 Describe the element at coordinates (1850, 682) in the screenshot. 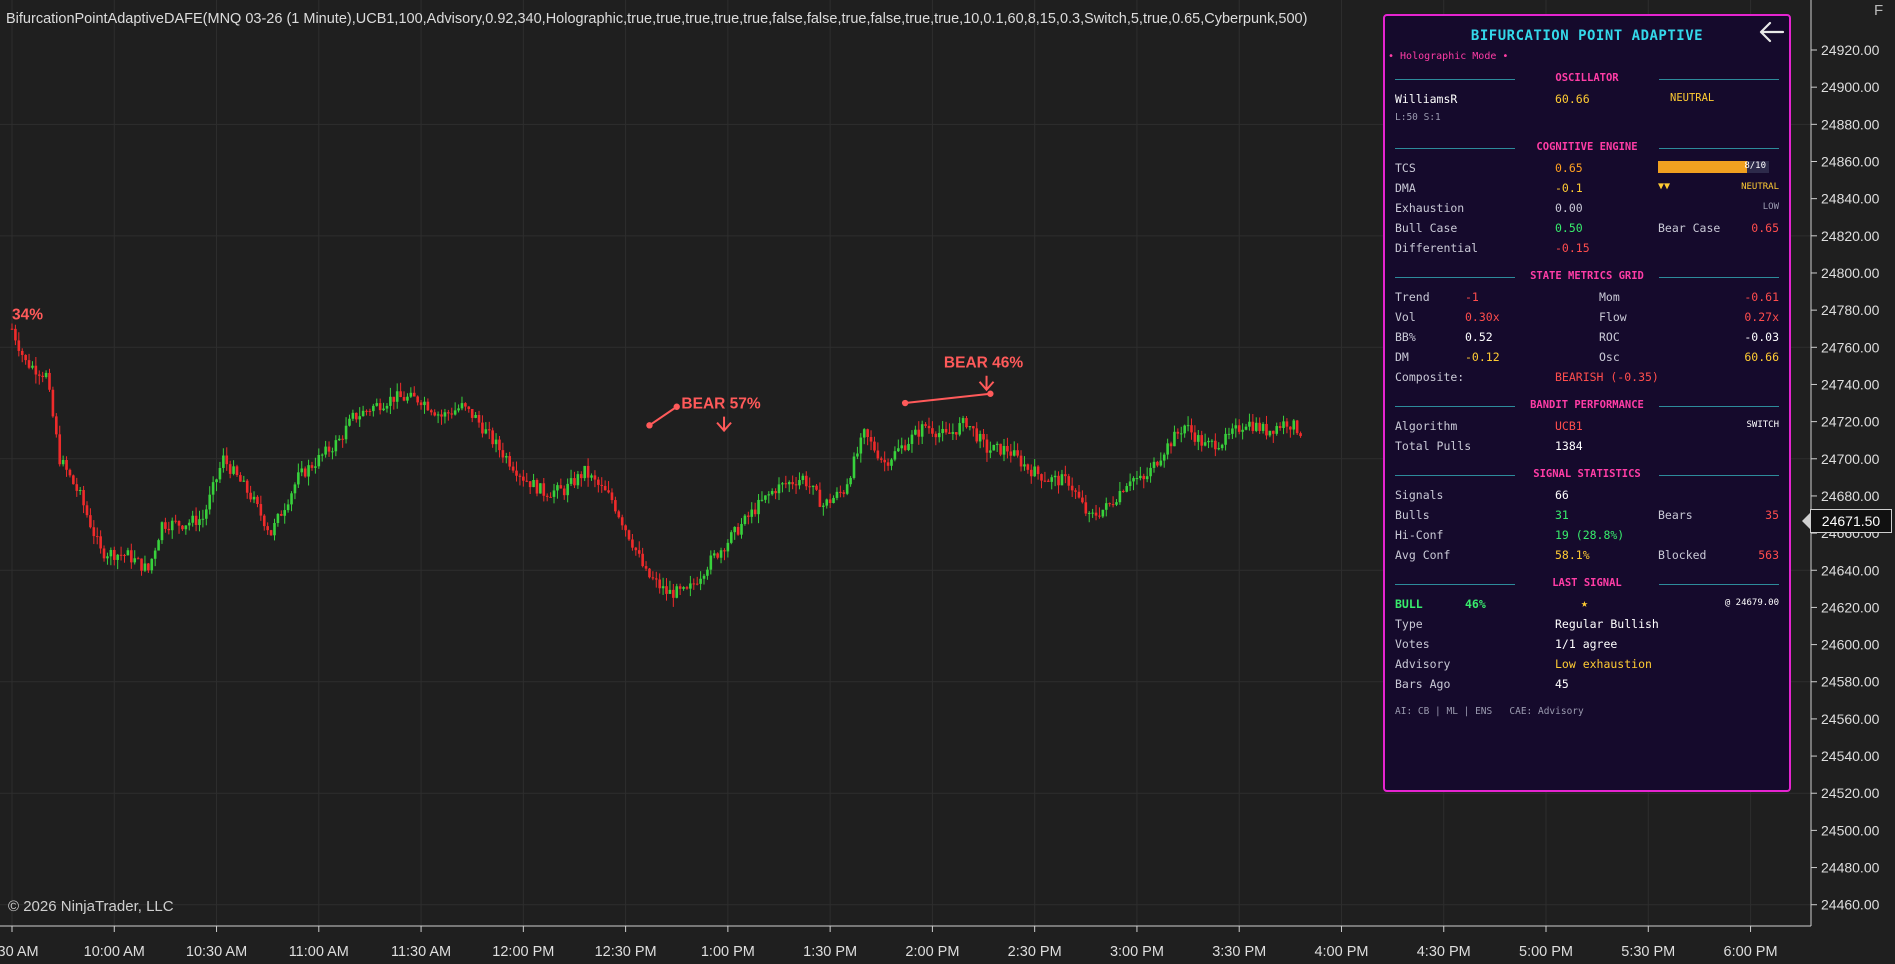

I see `y-tick-label: 24580.00` at that location.